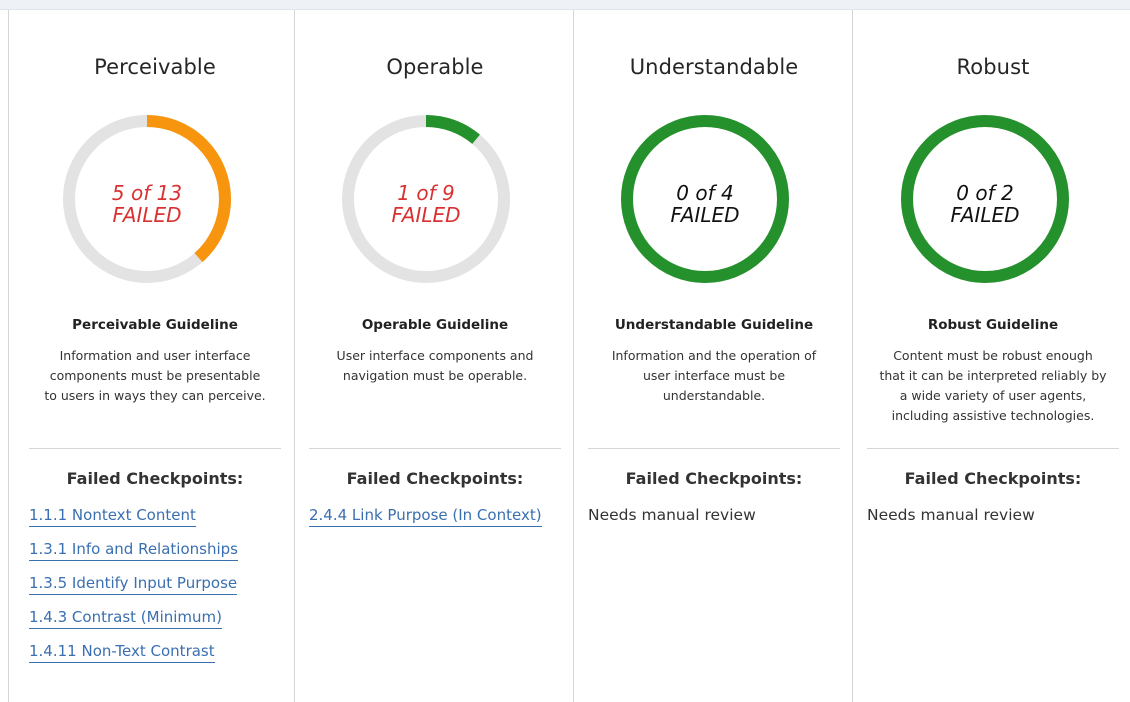 The image size is (1130, 702). I want to click on list-item: 1.3.1 Info and Relationships, so click(155, 556).